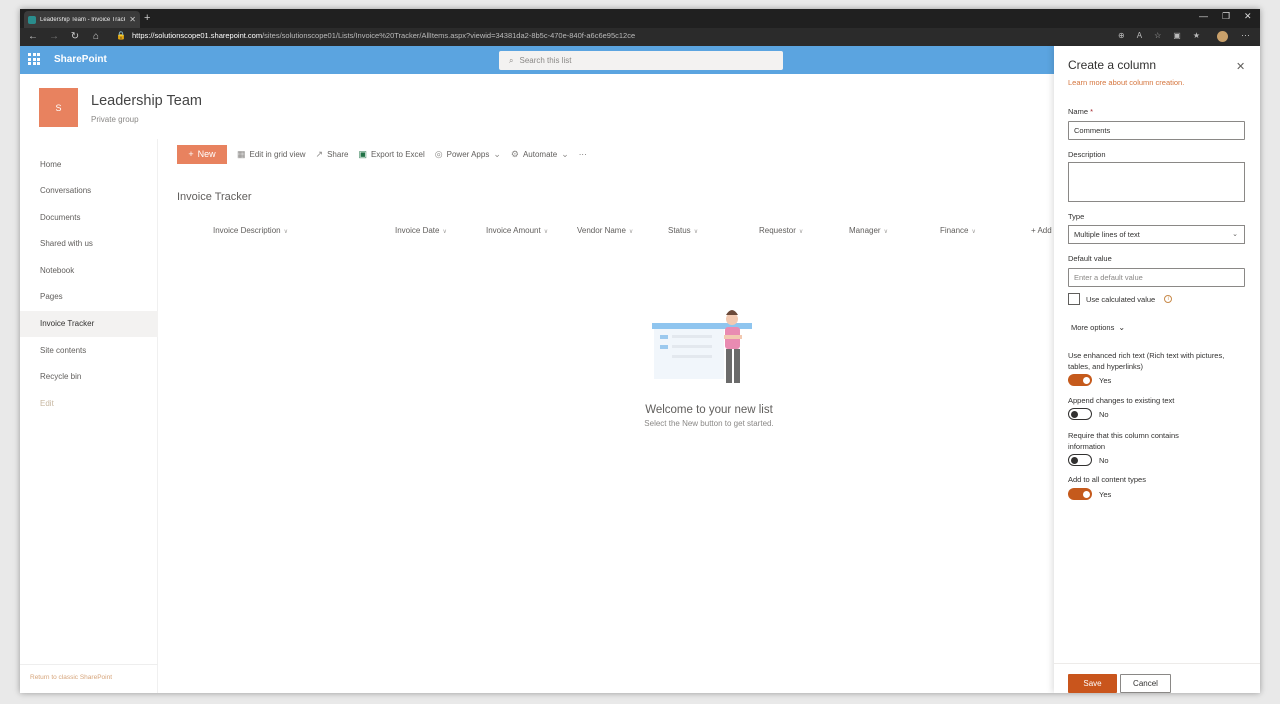  Describe the element at coordinates (271, 154) in the screenshot. I see `edit-grid-view-button: ▦ Edit in grid view` at that location.